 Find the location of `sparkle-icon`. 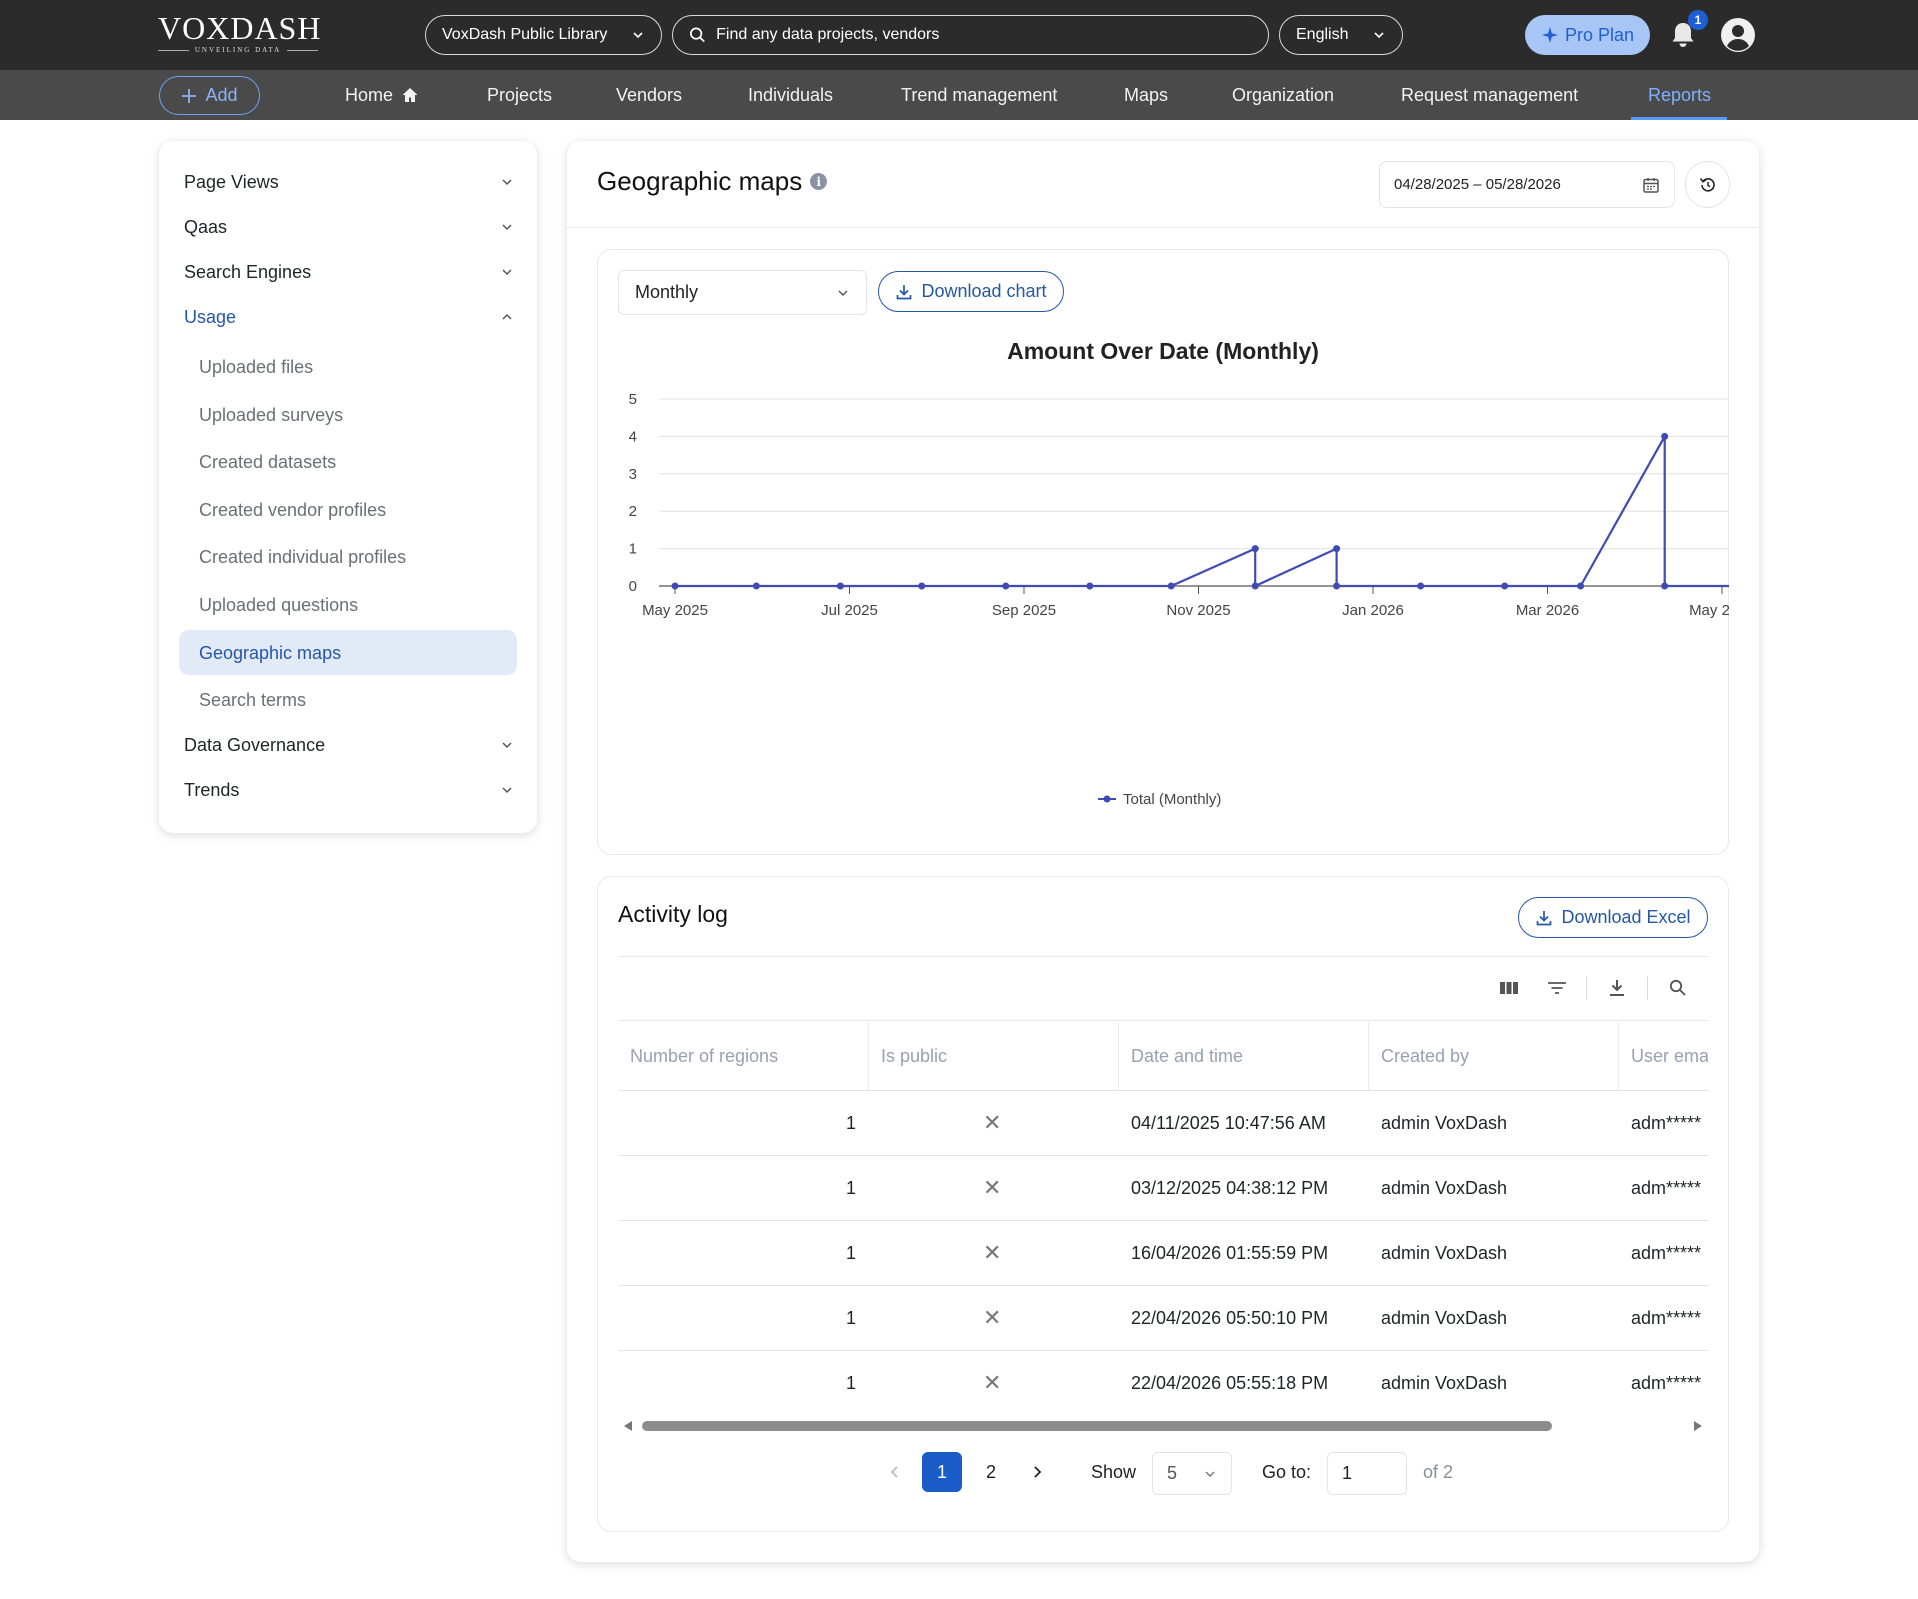

sparkle-icon is located at coordinates (1549, 35).